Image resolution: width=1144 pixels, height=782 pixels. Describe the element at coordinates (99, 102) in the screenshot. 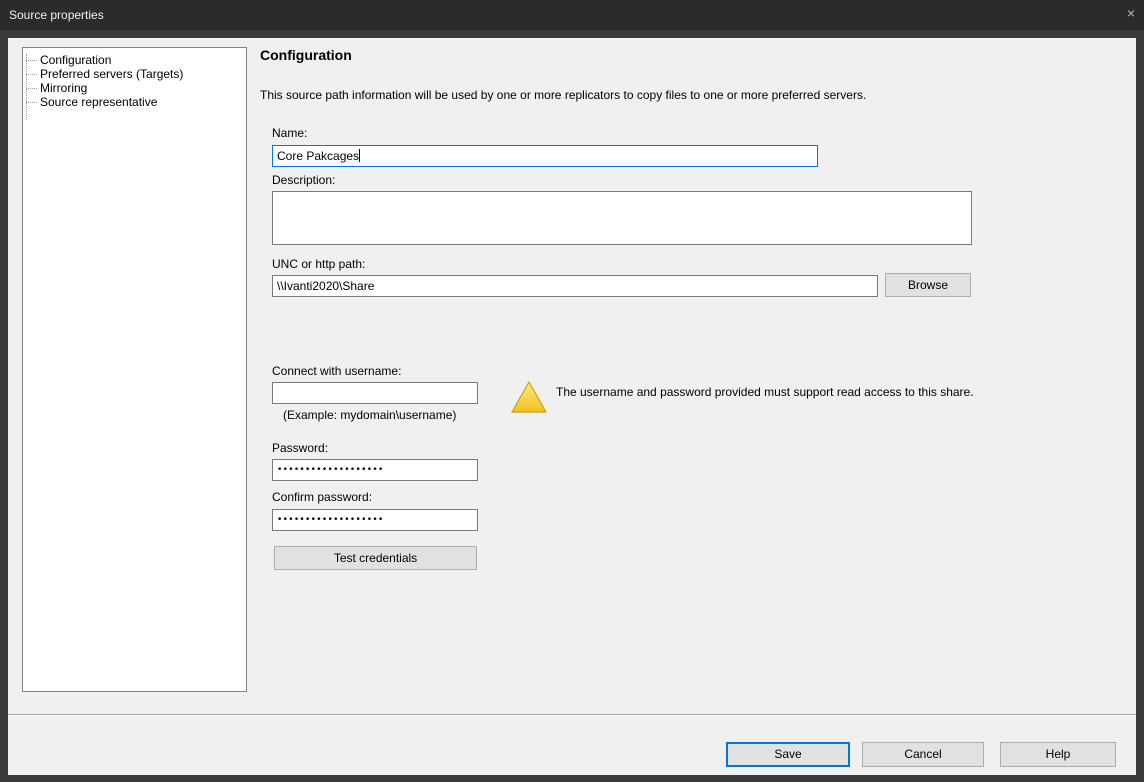

I see `tree-item-label: Source representative` at that location.